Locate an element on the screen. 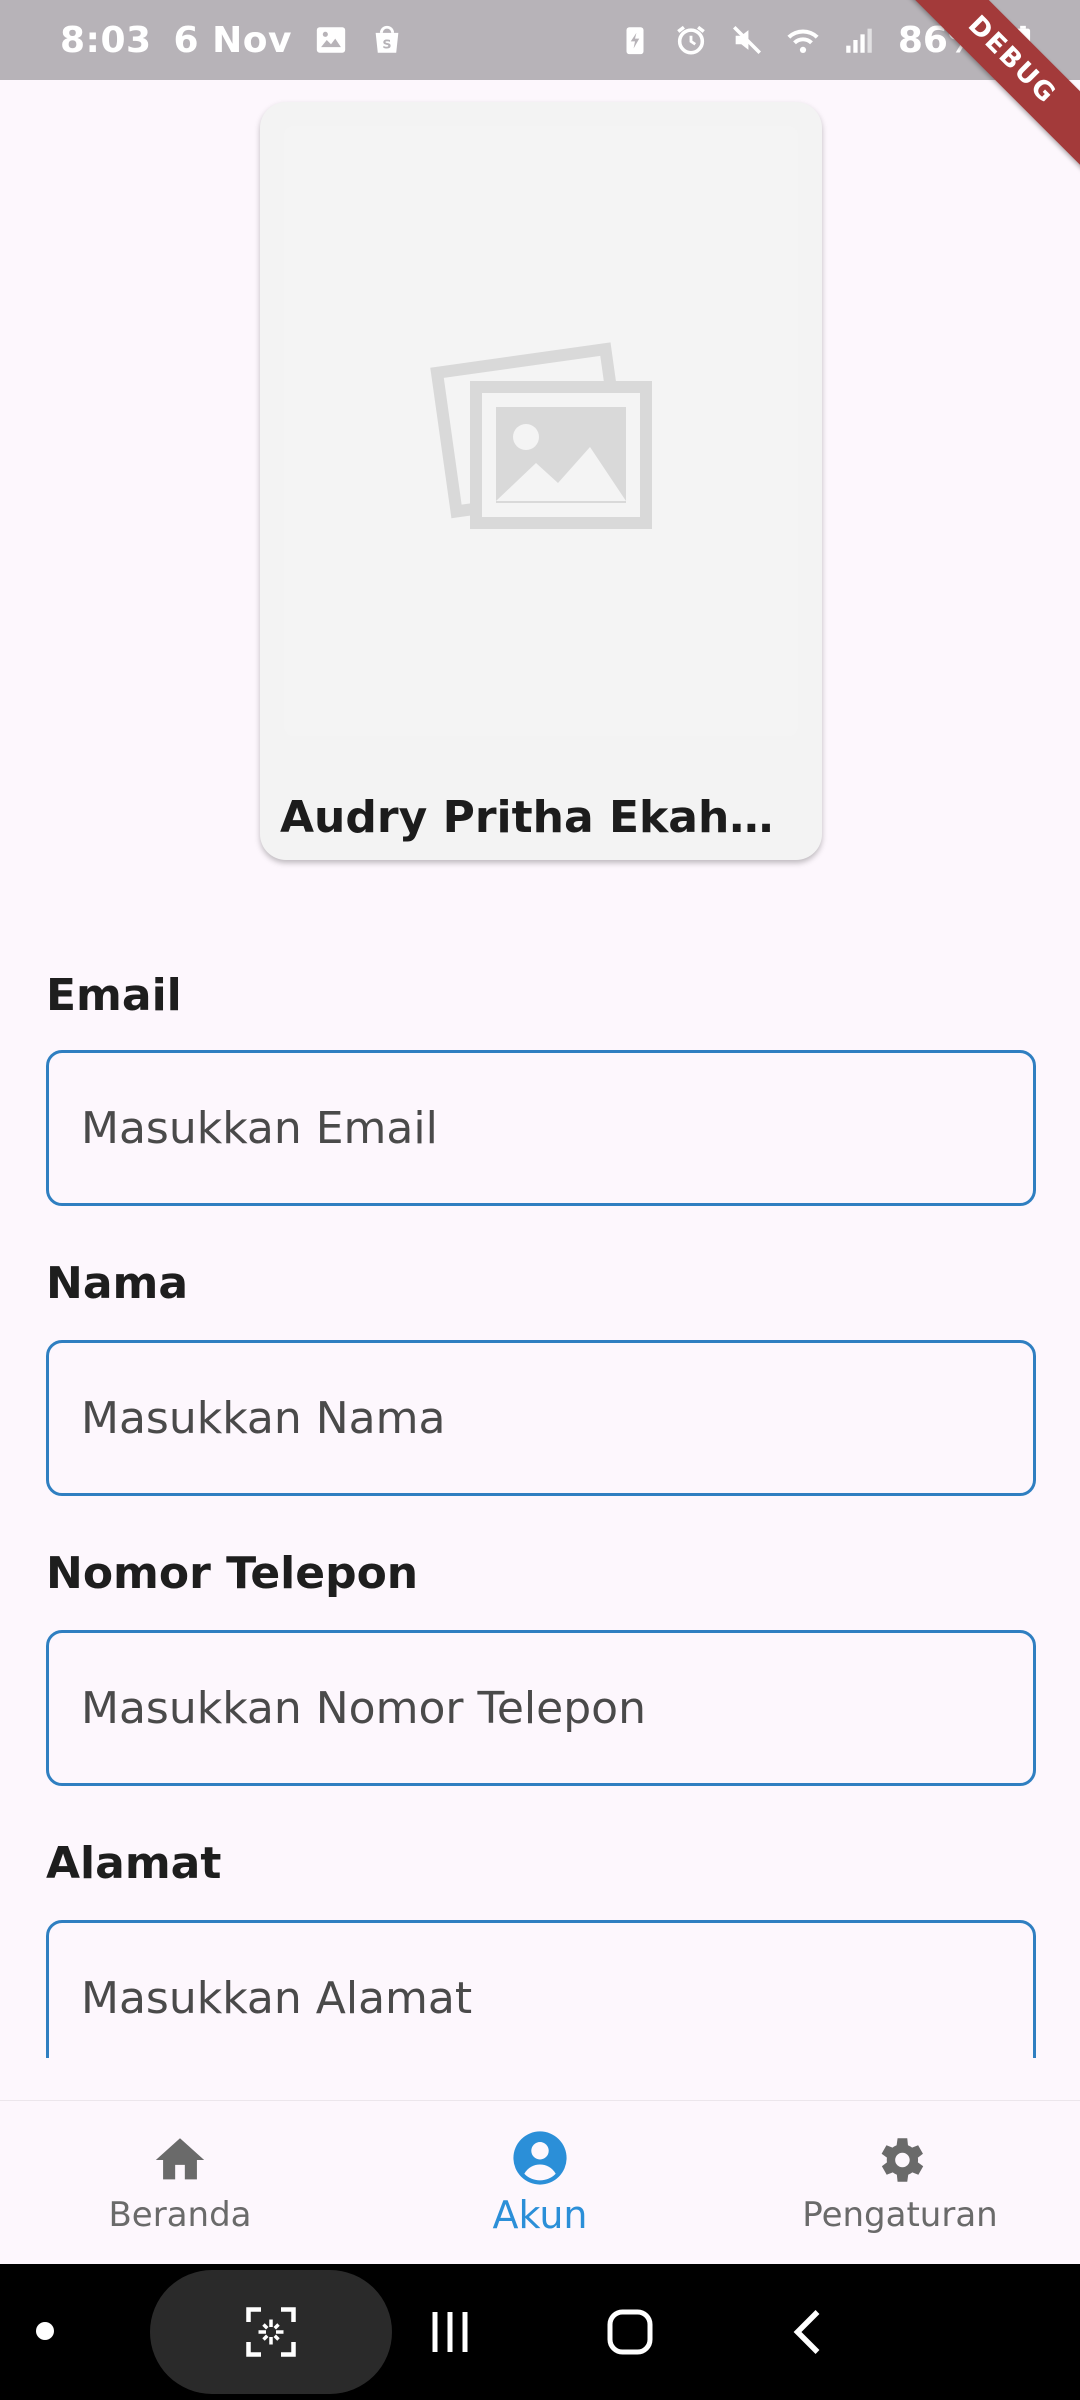  svg-text: S is located at coordinates (386, 45).